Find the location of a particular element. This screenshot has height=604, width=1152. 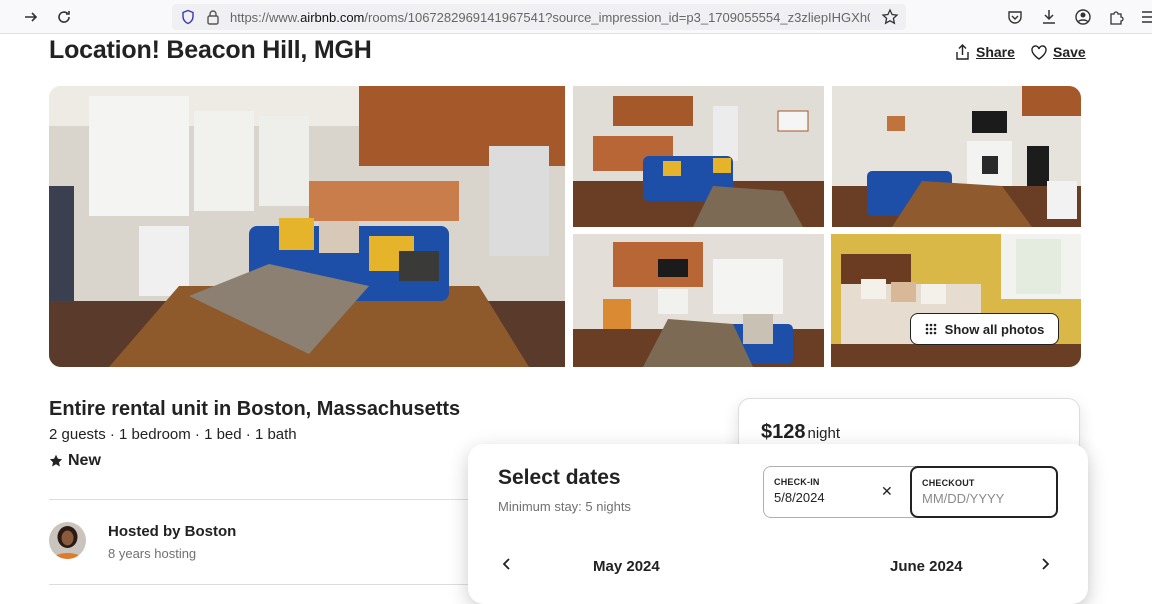

checkout-input is located at coordinates (982, 498).